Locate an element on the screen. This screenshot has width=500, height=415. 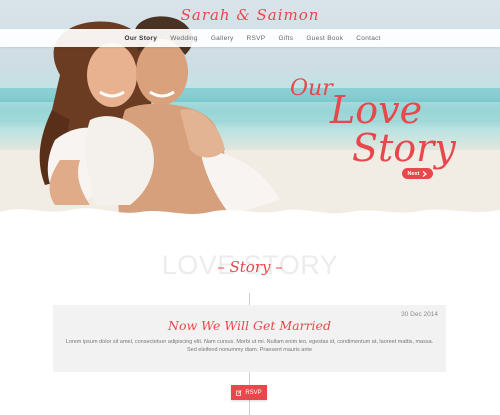
next-button: Next is located at coordinates (417, 173).